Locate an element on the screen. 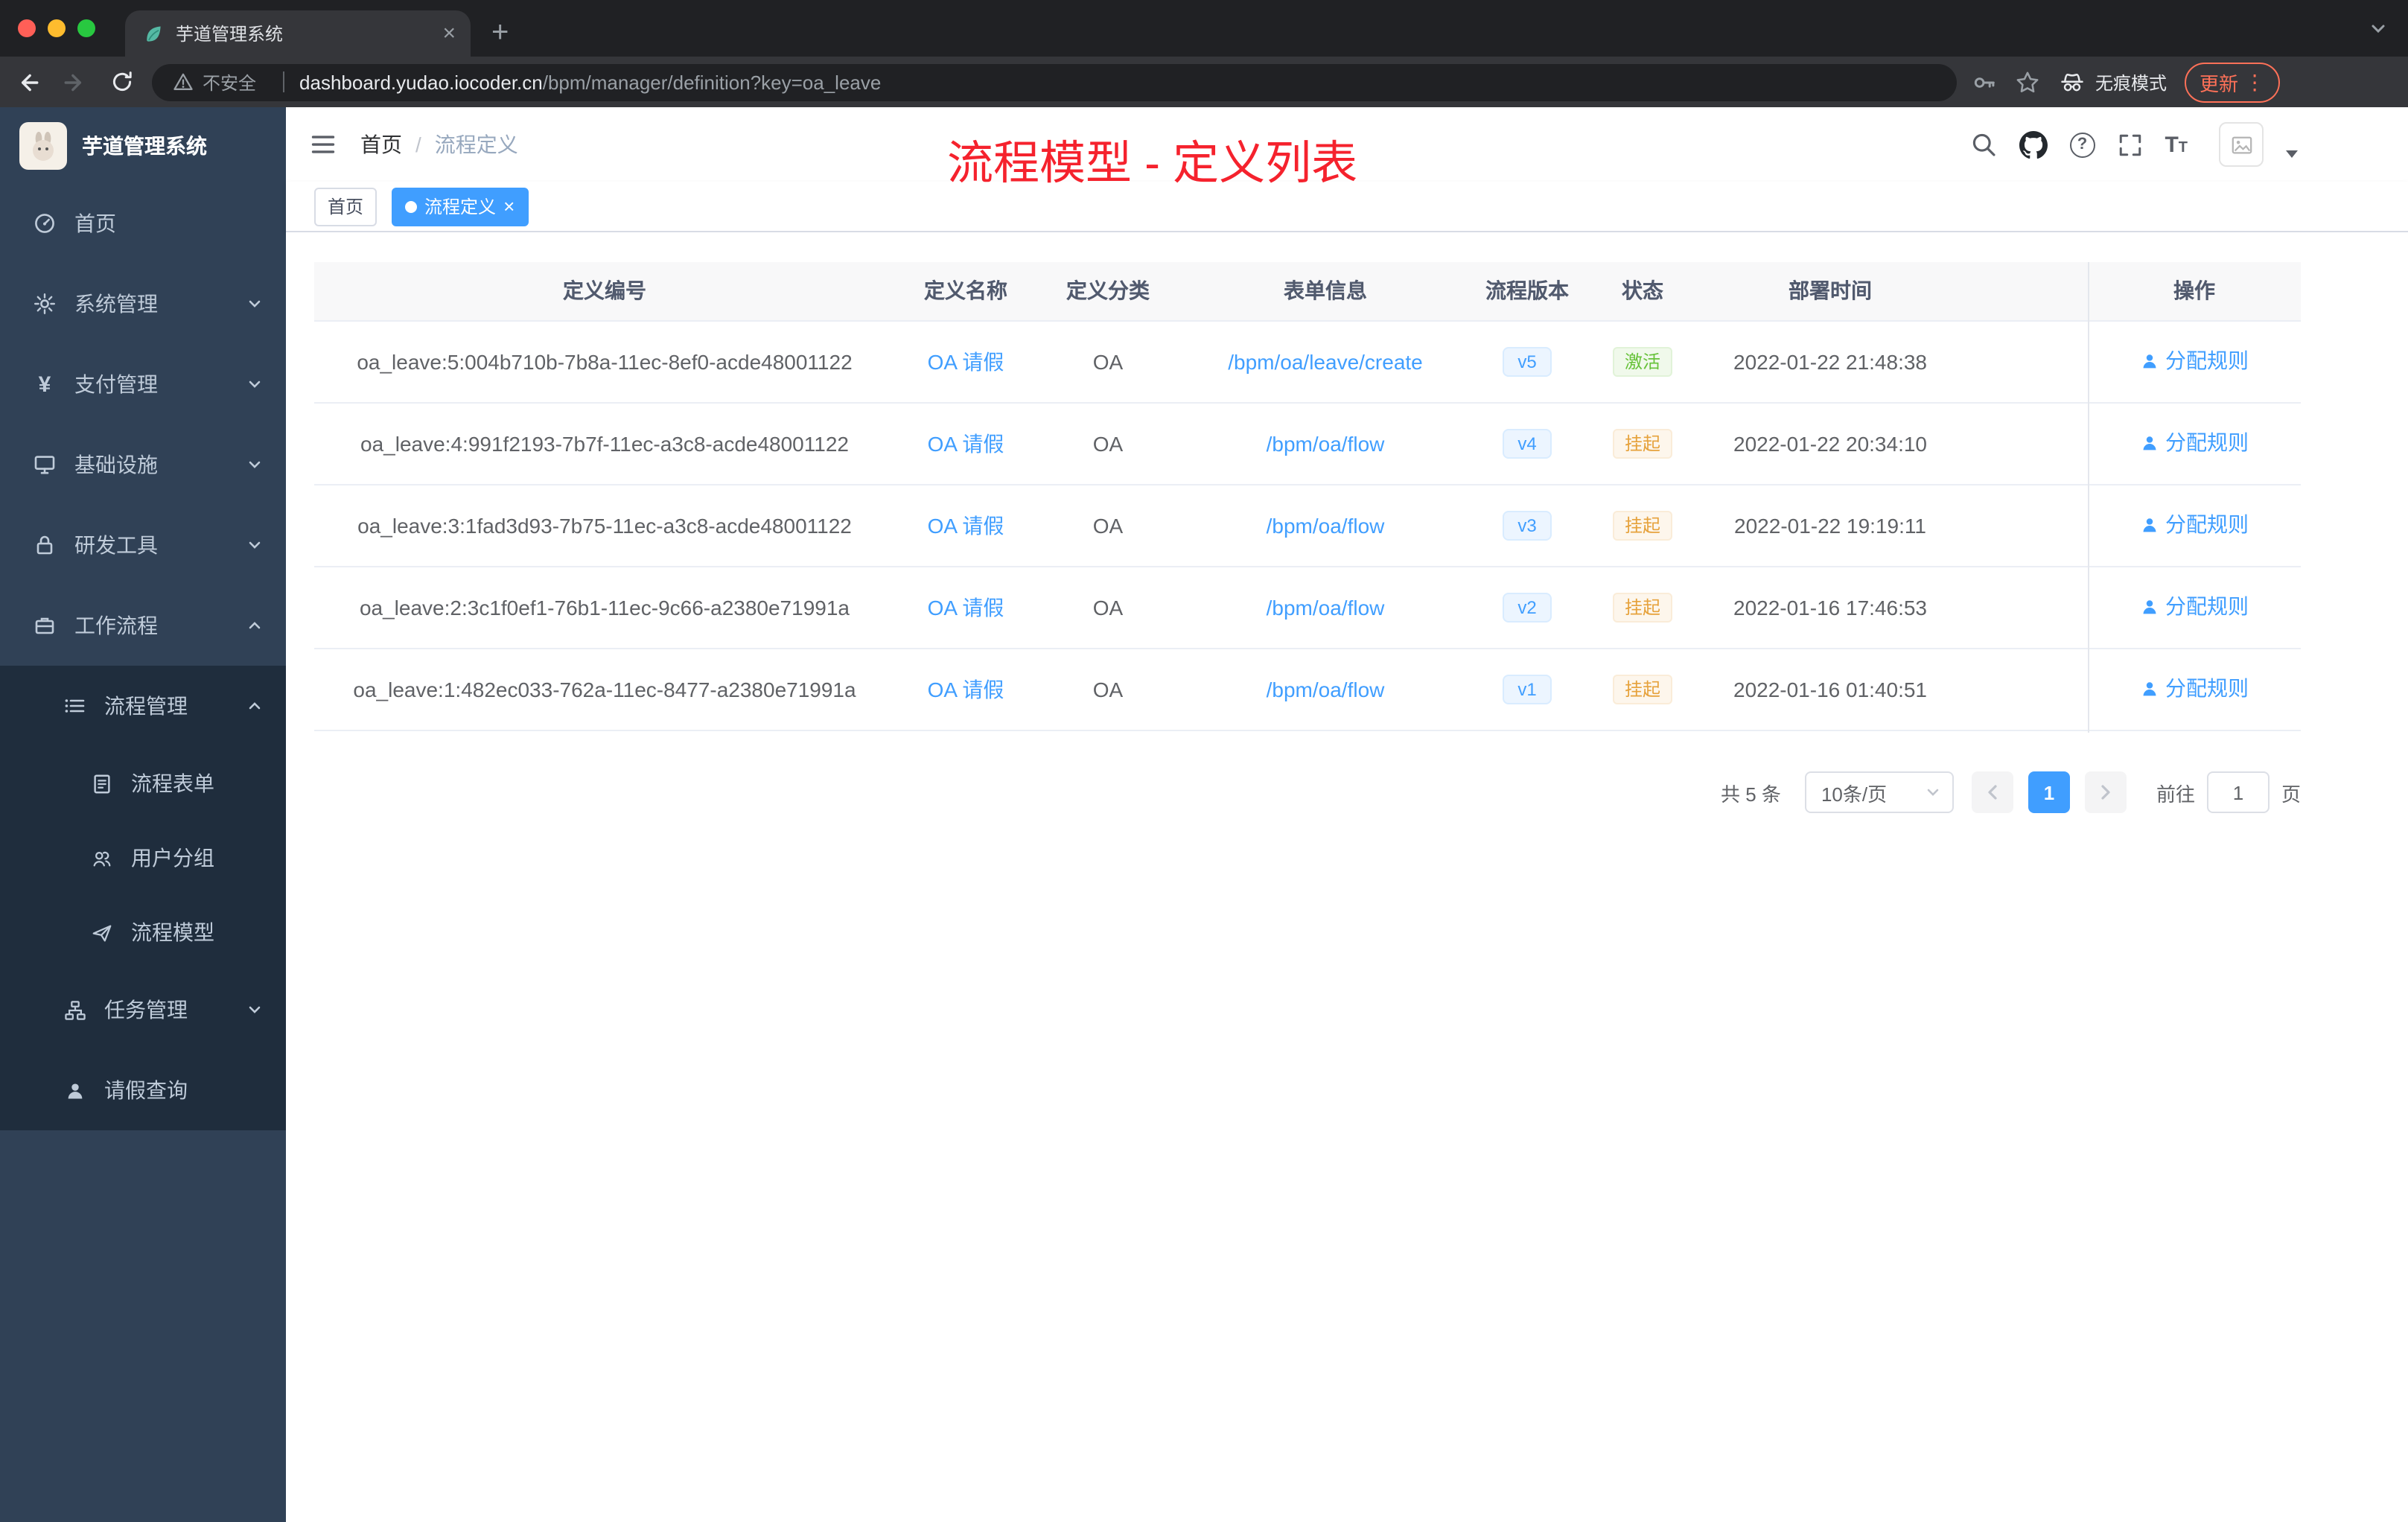 The image size is (2408, 1522). version-tag: v4 is located at coordinates (1527, 444).